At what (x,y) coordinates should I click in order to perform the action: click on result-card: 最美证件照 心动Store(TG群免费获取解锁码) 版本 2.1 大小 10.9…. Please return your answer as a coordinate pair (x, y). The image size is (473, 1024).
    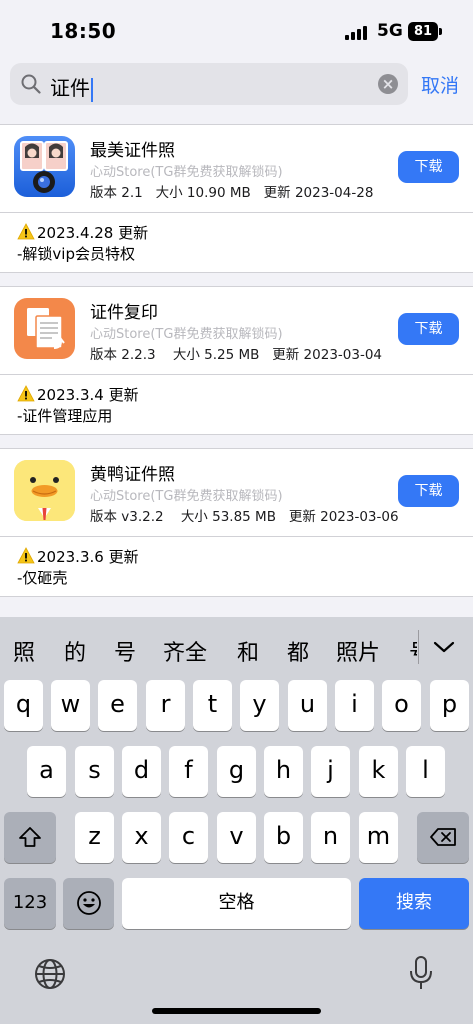
    Looking at the image, I should click on (236, 168).